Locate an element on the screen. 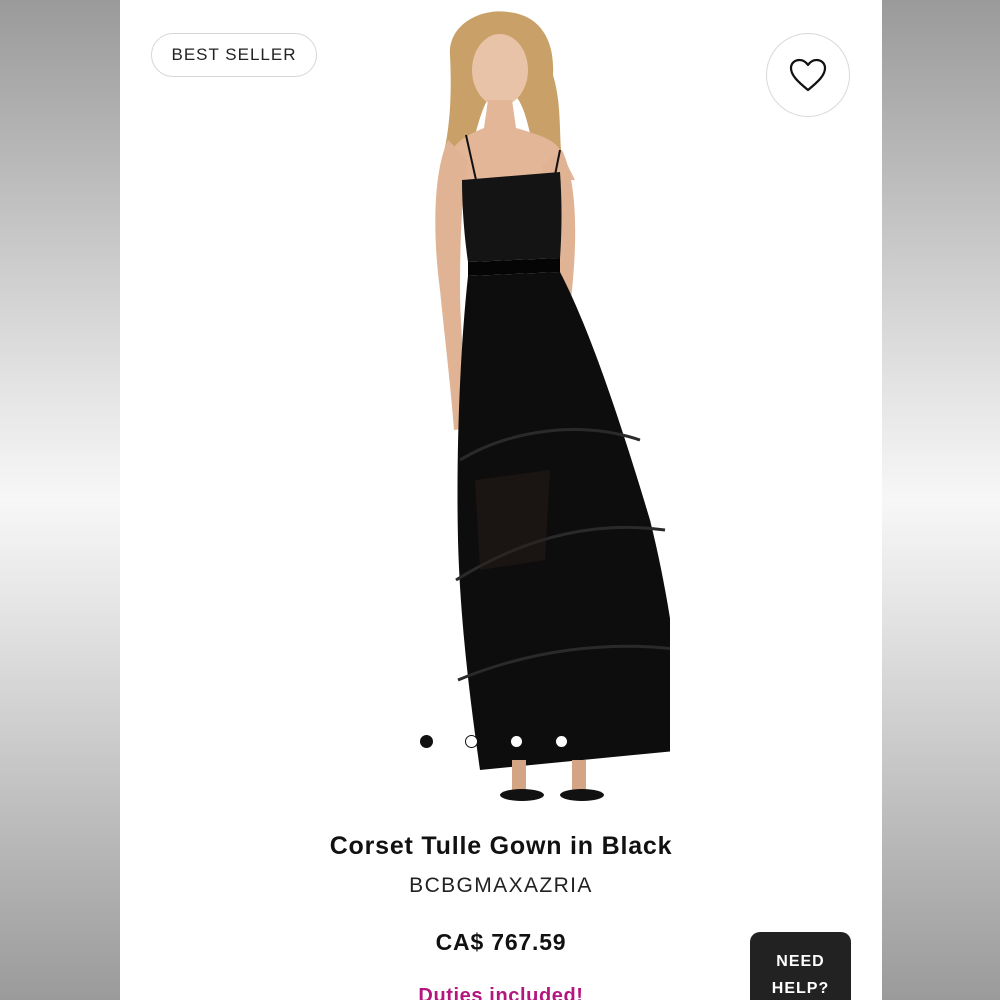 Image resolution: width=1000 pixels, height=1000 pixels. gallery-pagination is located at coordinates (494, 741).